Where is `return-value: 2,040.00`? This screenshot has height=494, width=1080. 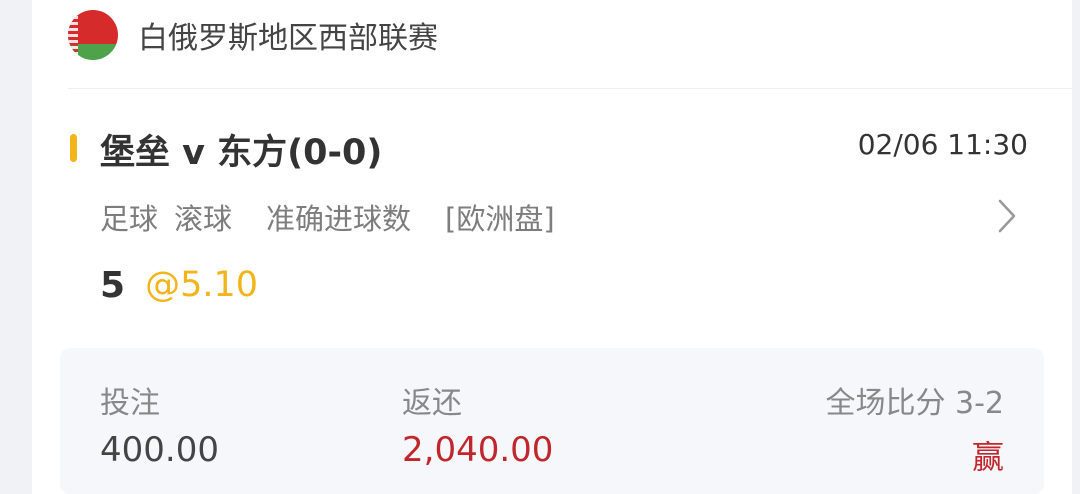
return-value: 2,040.00 is located at coordinates (478, 450).